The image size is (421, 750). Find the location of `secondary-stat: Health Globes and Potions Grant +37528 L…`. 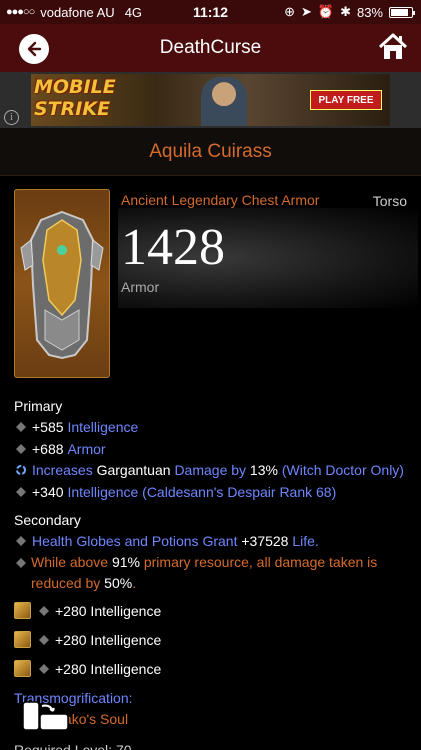

secondary-stat: Health Globes and Potions Grant +37528 L… is located at coordinates (167, 541).